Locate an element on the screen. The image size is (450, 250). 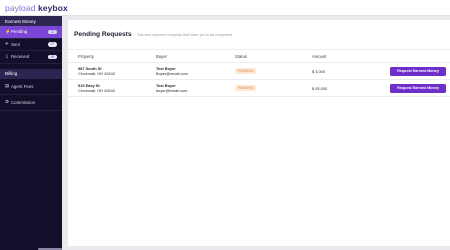
column-header-buyer: Buyer is located at coordinates (161, 56).